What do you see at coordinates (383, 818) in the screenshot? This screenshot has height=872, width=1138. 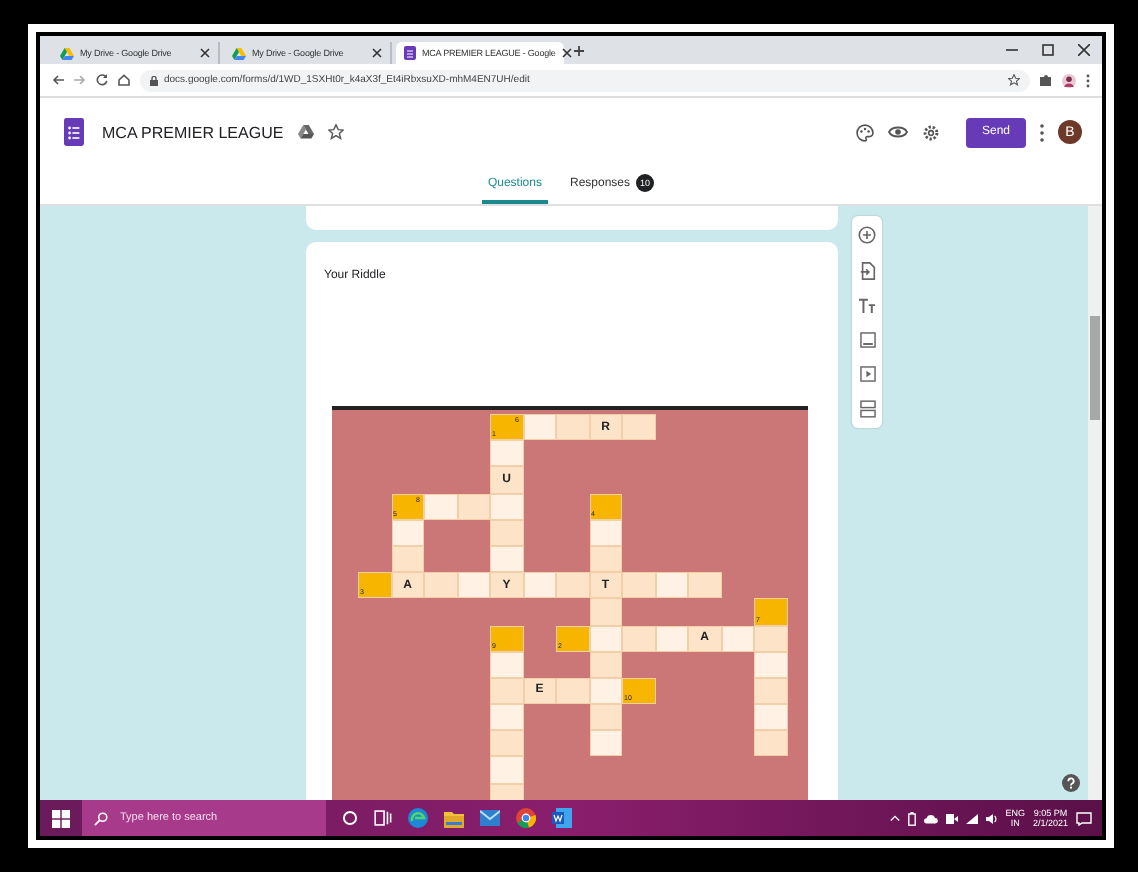 I see `task-view-icon` at bounding box center [383, 818].